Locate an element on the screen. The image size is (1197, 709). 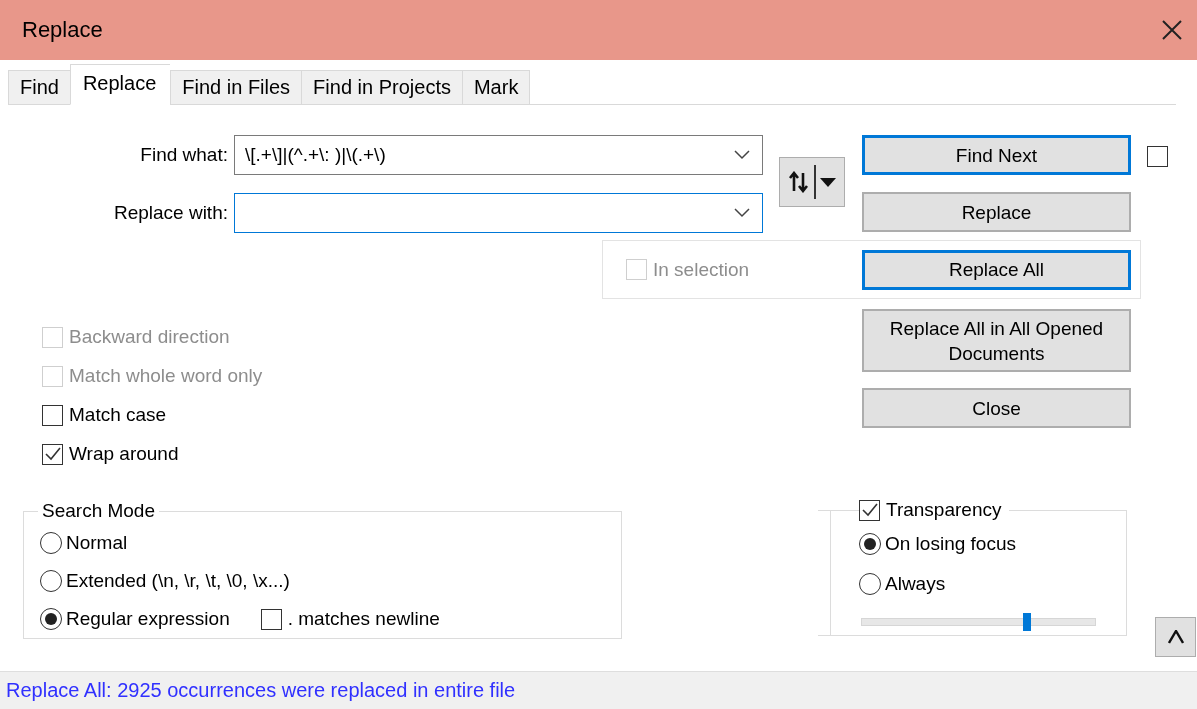
status-message: Replace All: 2925 occurrences were replaced in entire file is located at coordinates (598, 690).